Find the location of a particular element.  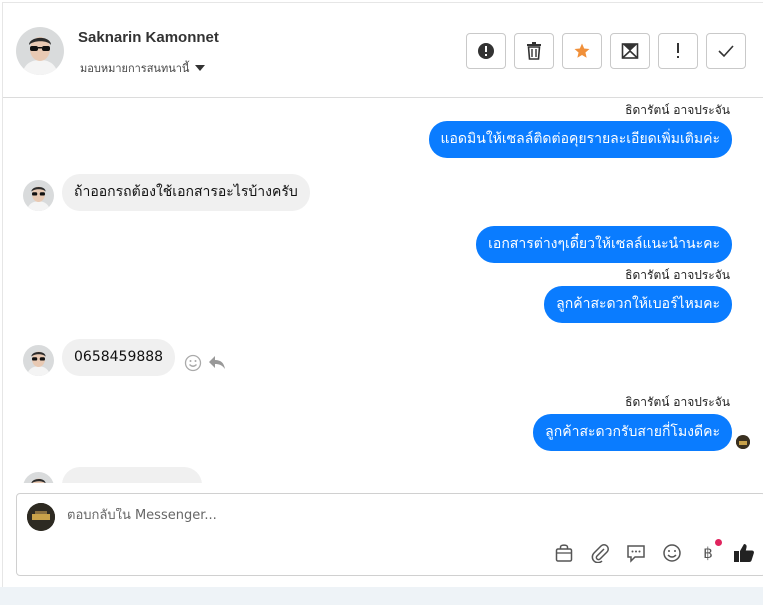

star-icon is located at coordinates (582, 50).